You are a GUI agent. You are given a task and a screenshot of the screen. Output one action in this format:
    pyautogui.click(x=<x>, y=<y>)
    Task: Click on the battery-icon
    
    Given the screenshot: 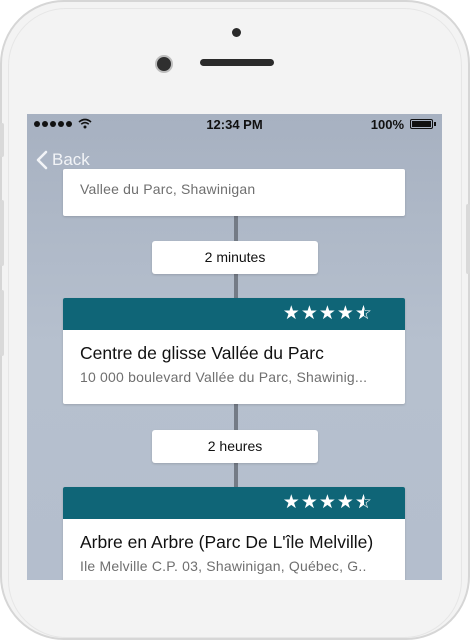 What is the action you would take?
    pyautogui.click(x=421, y=124)
    